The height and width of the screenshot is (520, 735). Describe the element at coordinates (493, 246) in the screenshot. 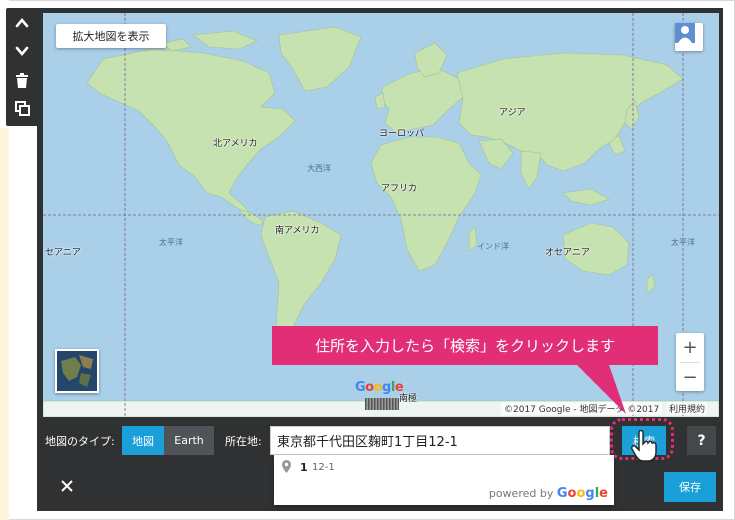

I see `ocean-label-indian: インド洋` at that location.